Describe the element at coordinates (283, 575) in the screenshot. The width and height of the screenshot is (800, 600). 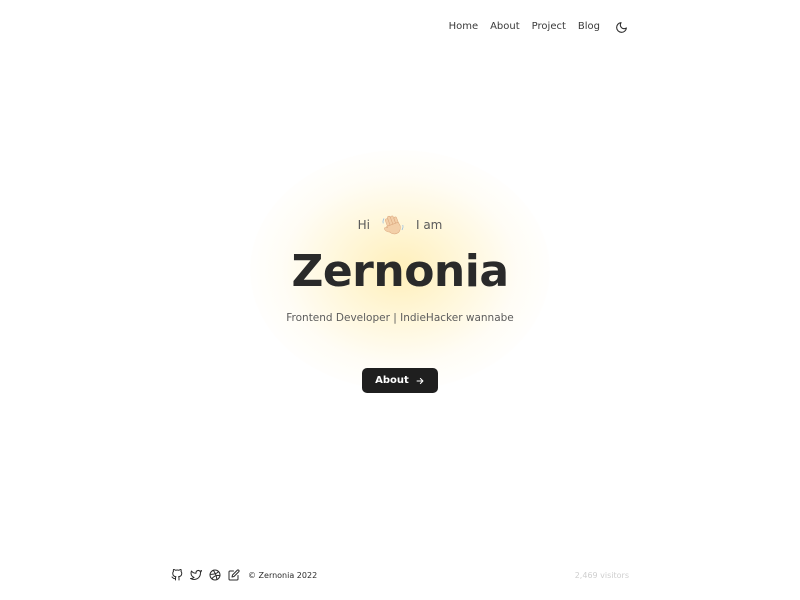
I see `copyright-text: © Zernonia 2022` at that location.